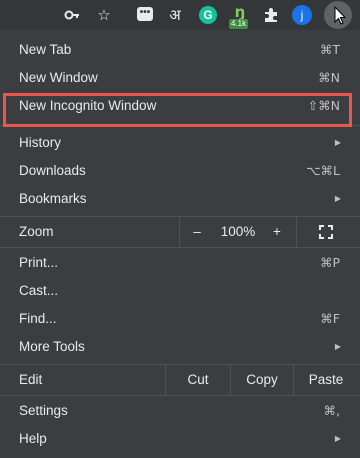  I want to click on puzzle-icon, so click(271, 15).